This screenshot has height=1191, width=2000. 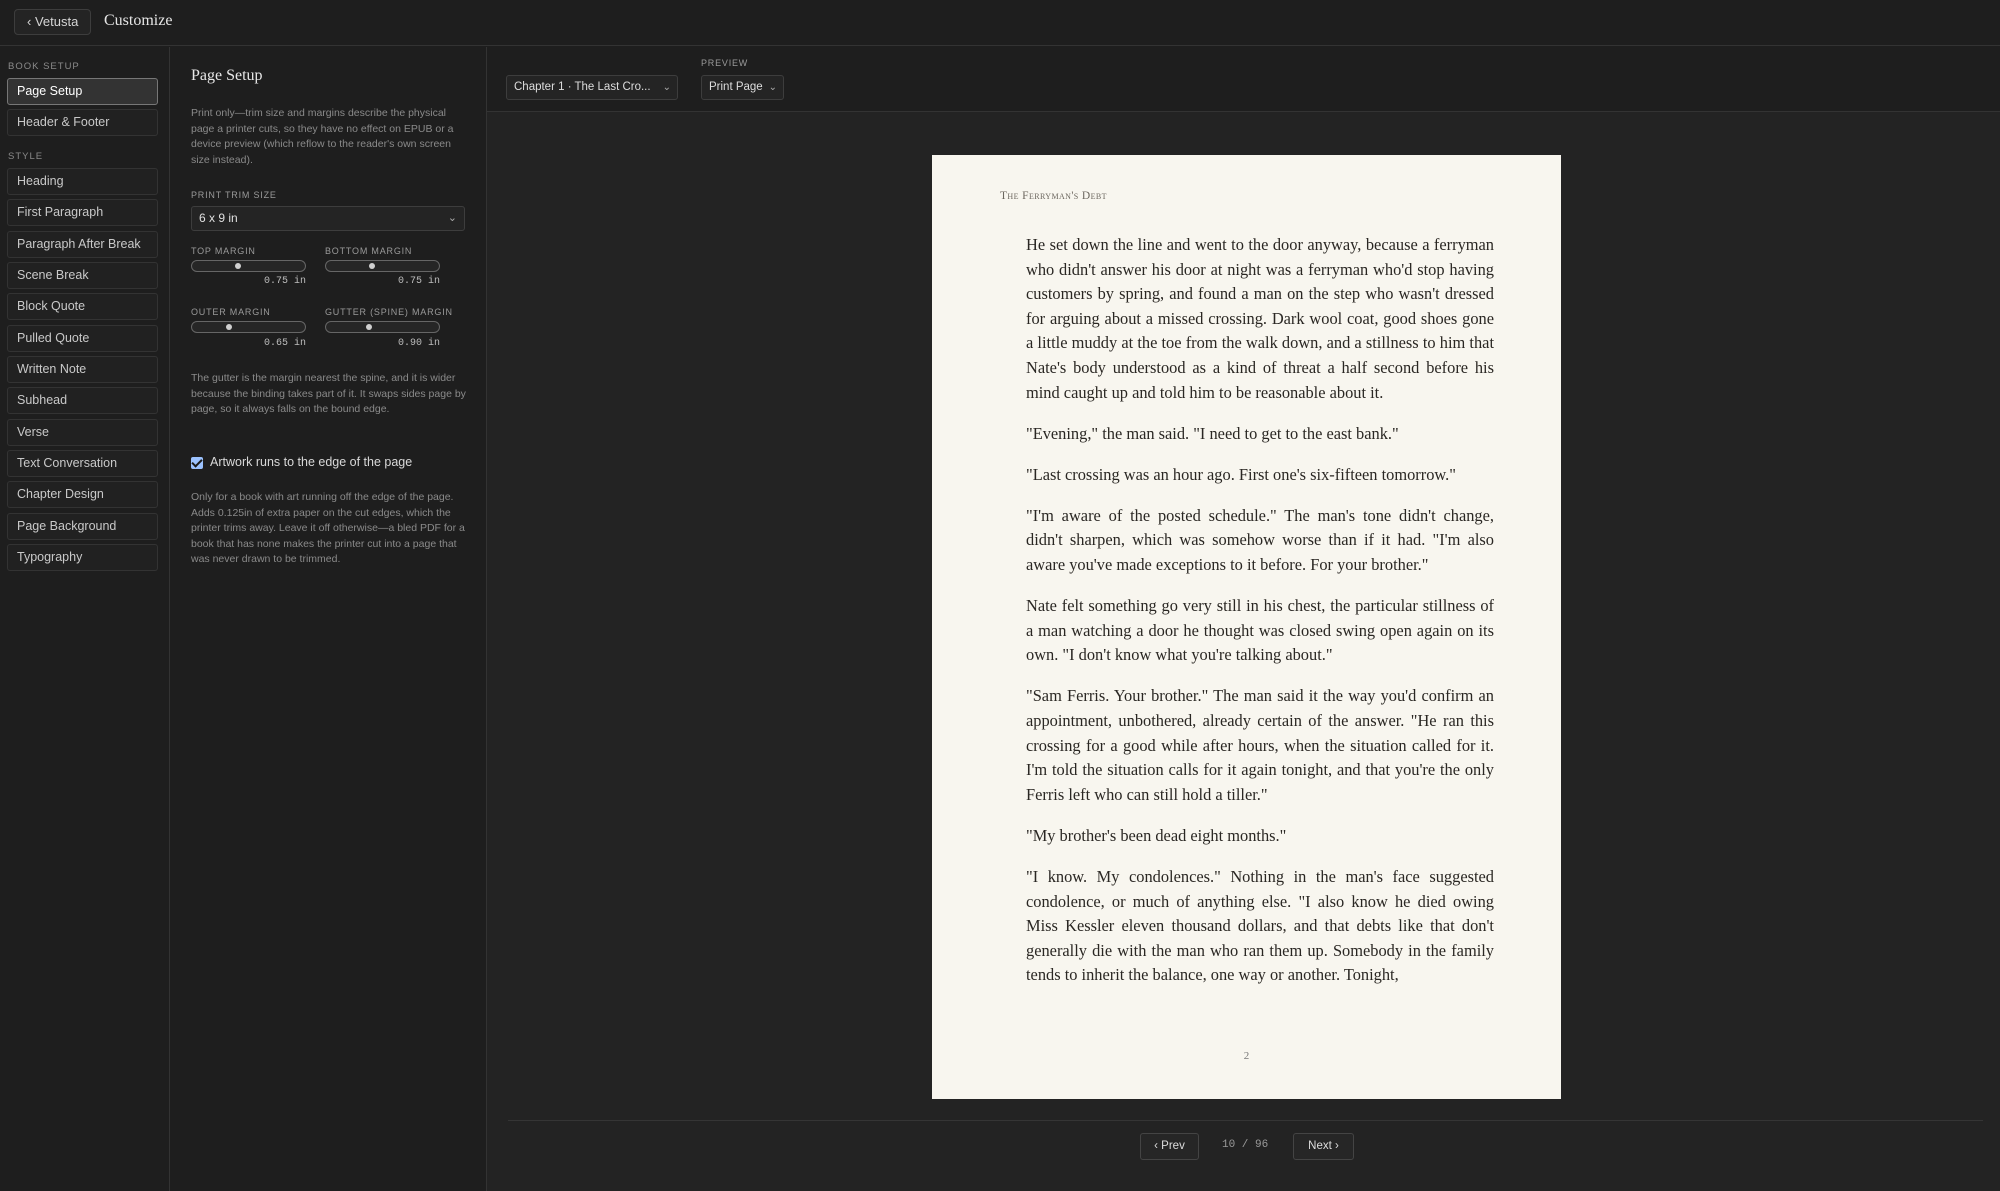 What do you see at coordinates (197, 463) in the screenshot?
I see `bleed-checkbox` at bounding box center [197, 463].